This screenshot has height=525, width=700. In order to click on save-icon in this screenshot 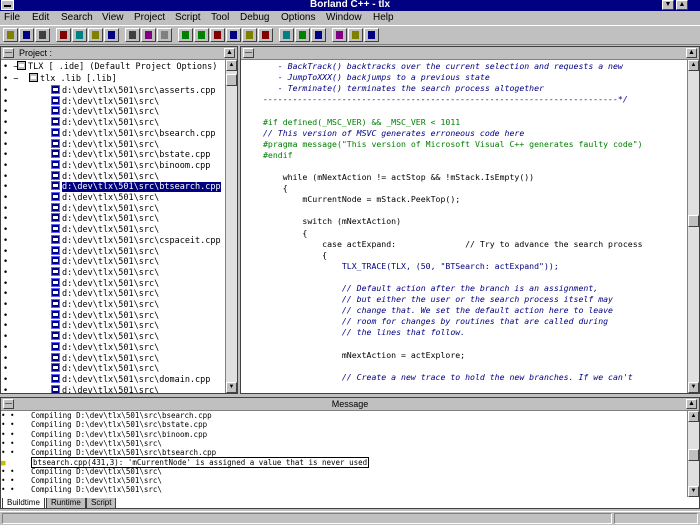, I will do `click(26, 35)`.